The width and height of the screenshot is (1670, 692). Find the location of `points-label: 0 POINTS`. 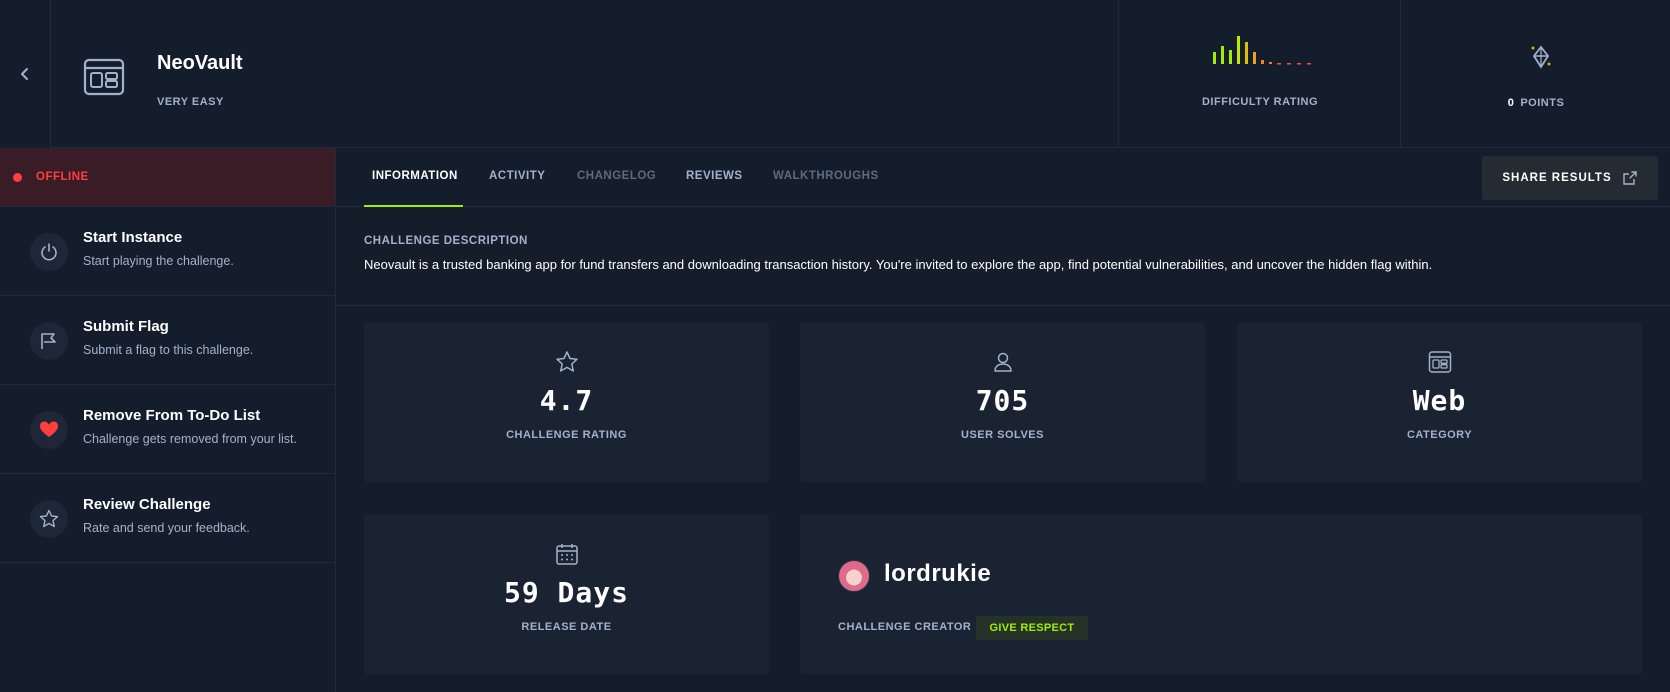

points-label: 0 POINTS is located at coordinates (1535, 103).